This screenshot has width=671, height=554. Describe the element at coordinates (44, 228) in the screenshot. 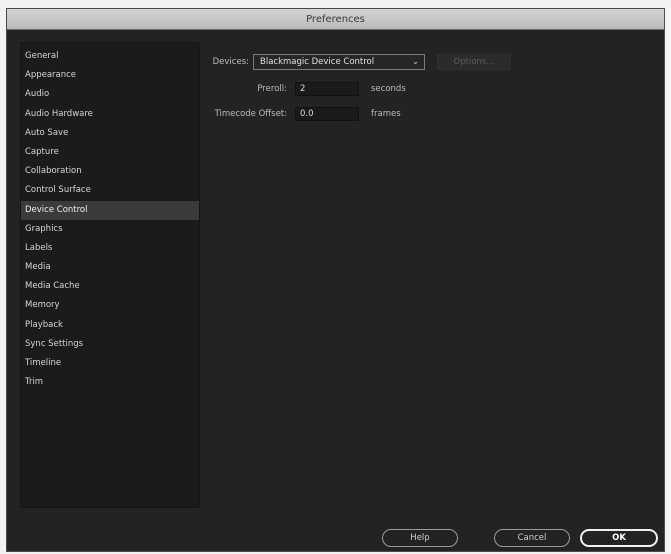

I see `sidebar-item-label: Graphics` at that location.